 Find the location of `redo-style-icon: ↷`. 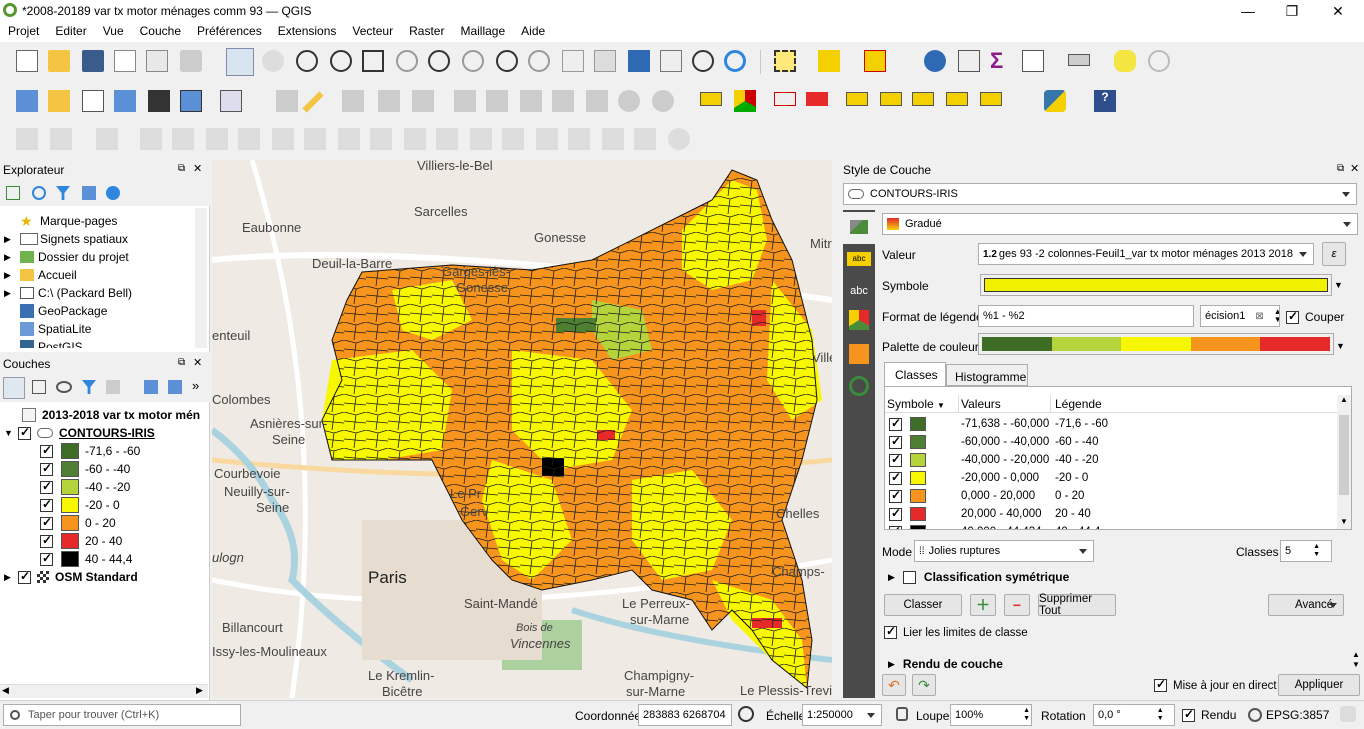

redo-style-icon: ↷ is located at coordinates (924, 685).